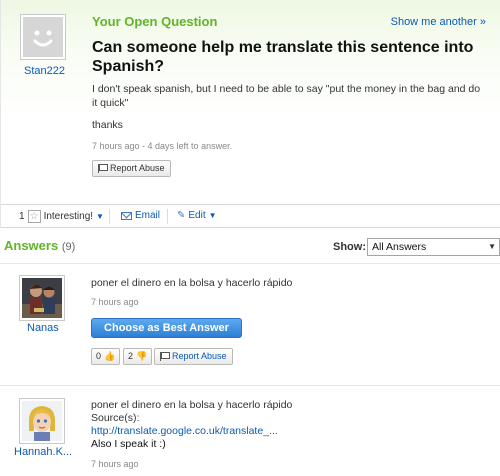 The image size is (500, 476). I want to click on question-heading: Your Open Question, so click(155, 21).